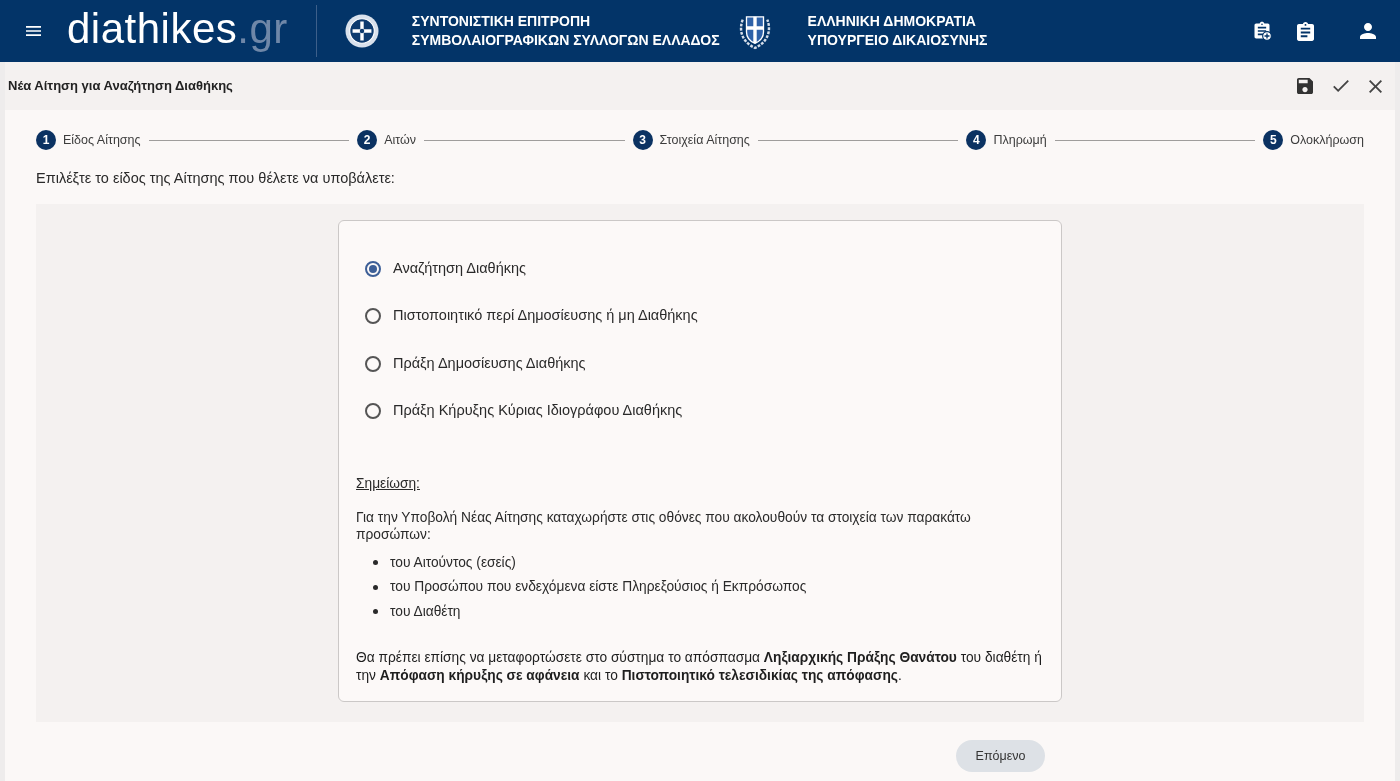  What do you see at coordinates (1305, 86) in the screenshot?
I see `save-icon` at bounding box center [1305, 86].